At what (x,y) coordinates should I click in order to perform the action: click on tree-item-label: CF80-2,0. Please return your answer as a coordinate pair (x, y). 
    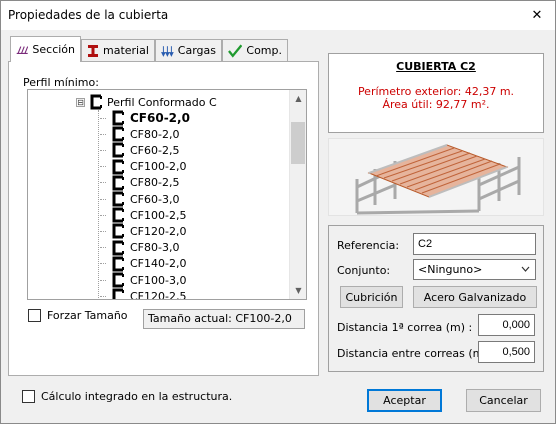
    Looking at the image, I should click on (155, 134).